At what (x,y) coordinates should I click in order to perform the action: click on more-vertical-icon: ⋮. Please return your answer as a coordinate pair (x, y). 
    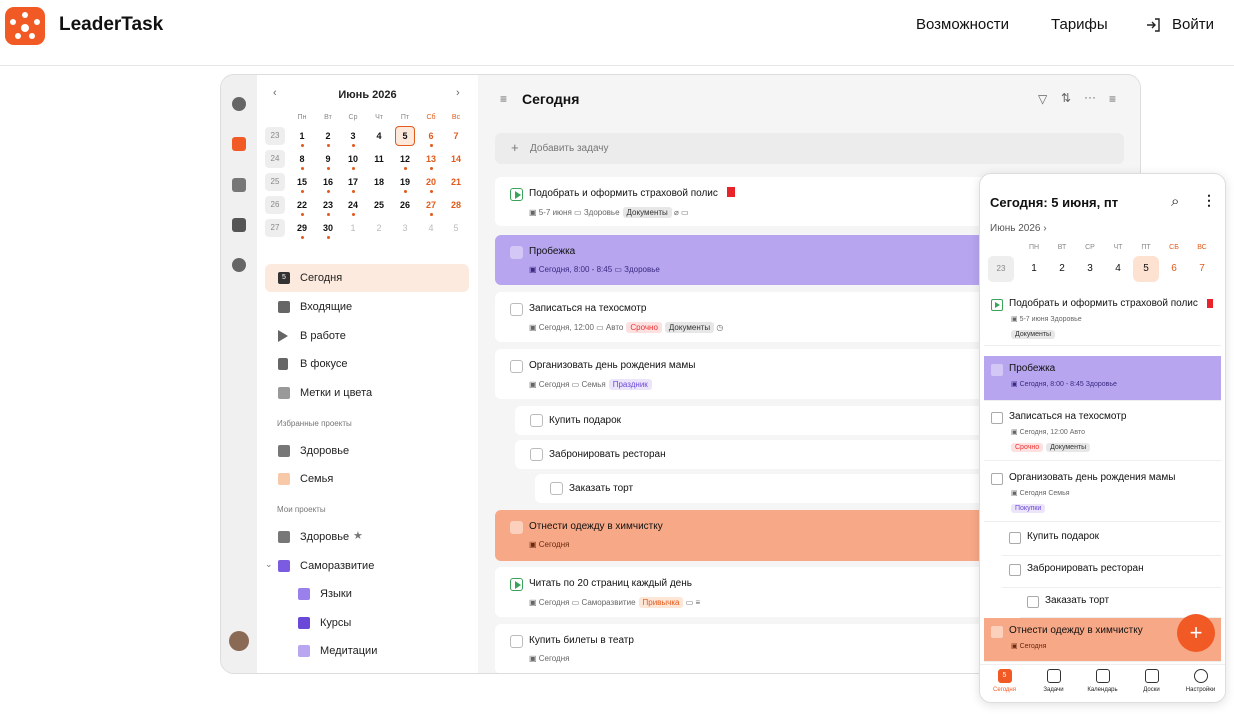
    Looking at the image, I should click on (1209, 200).